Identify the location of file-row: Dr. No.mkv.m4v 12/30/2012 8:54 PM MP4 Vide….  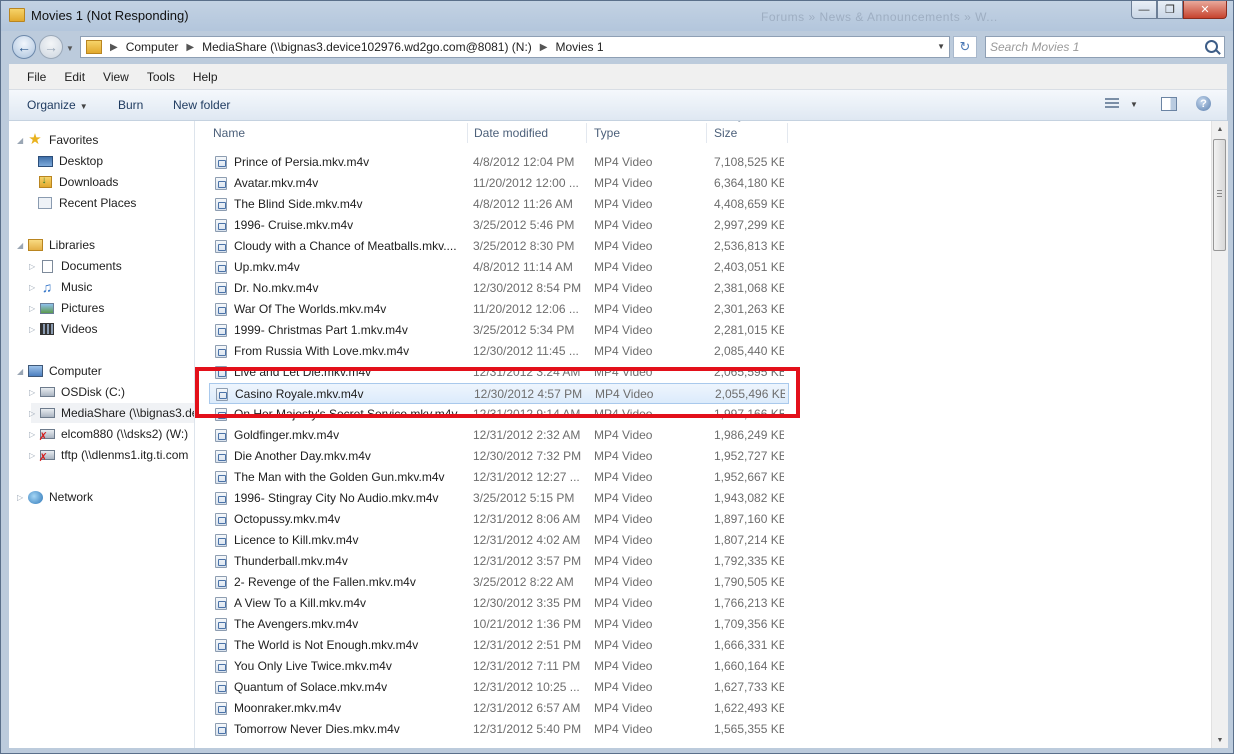
(499, 288).